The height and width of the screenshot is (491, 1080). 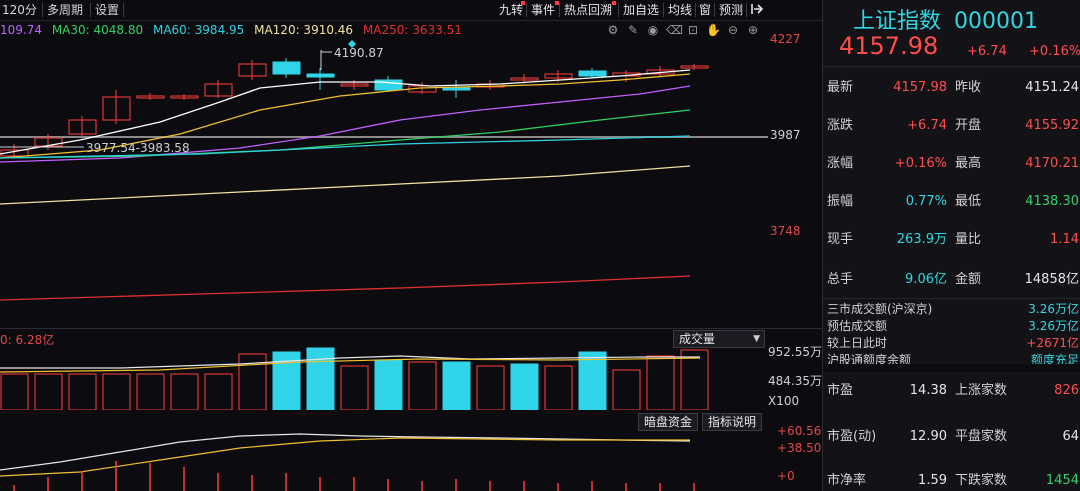 What do you see at coordinates (953, 239) in the screenshot?
I see `quote-row-current-hand: 现手 263.9万 量比 1.14` at bounding box center [953, 239].